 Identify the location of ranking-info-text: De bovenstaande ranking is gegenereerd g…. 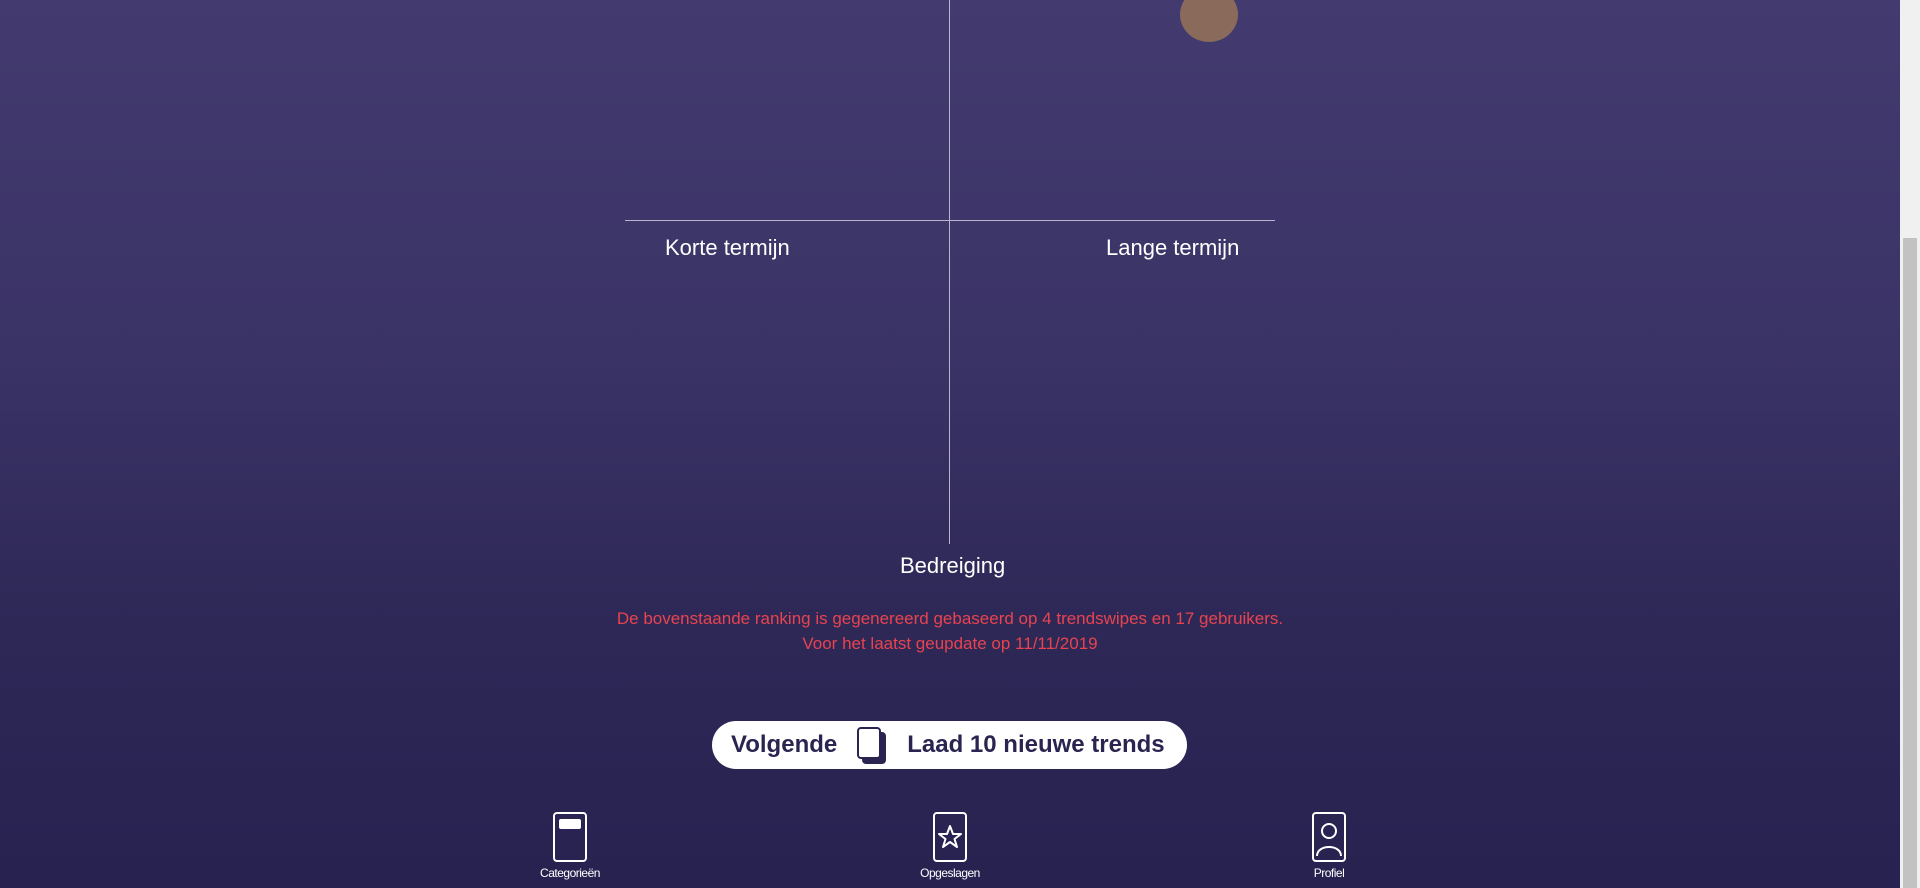
(950, 631).